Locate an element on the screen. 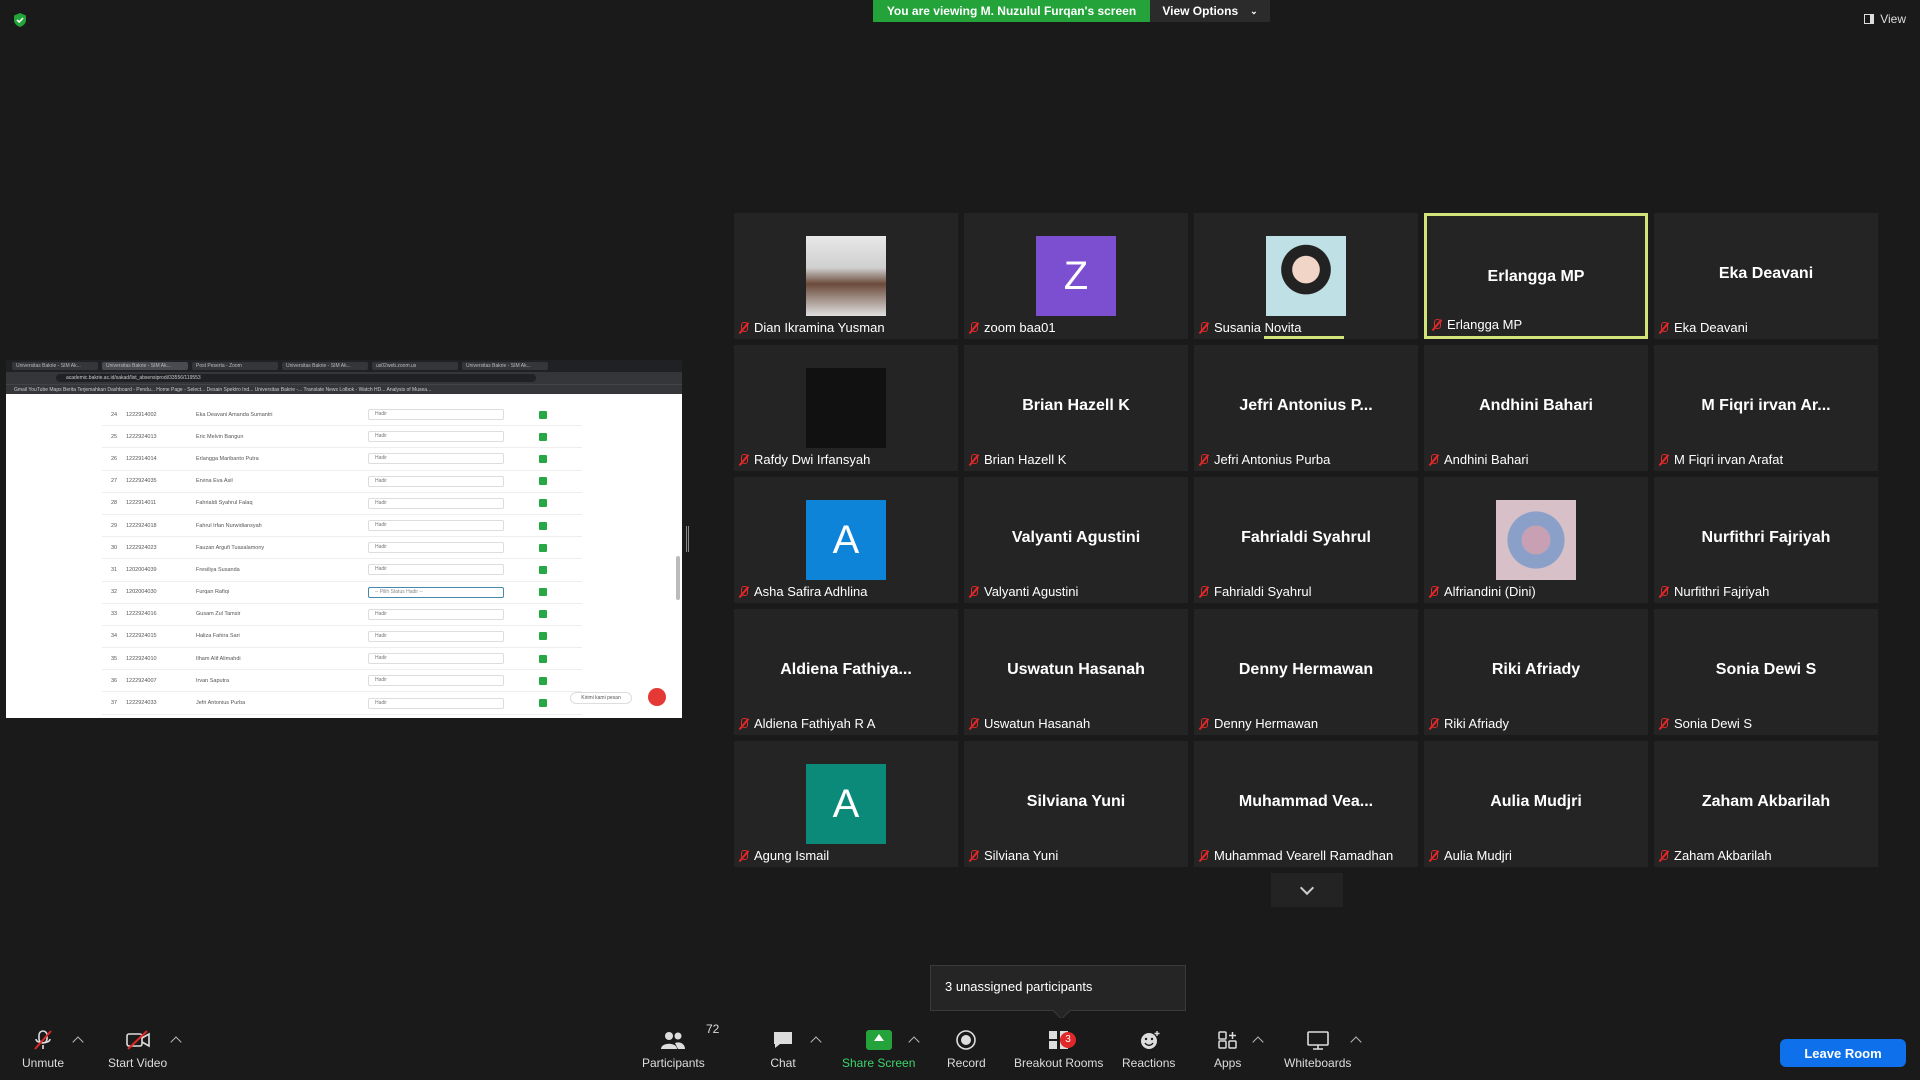  view-splitter-handle is located at coordinates (687, 539).